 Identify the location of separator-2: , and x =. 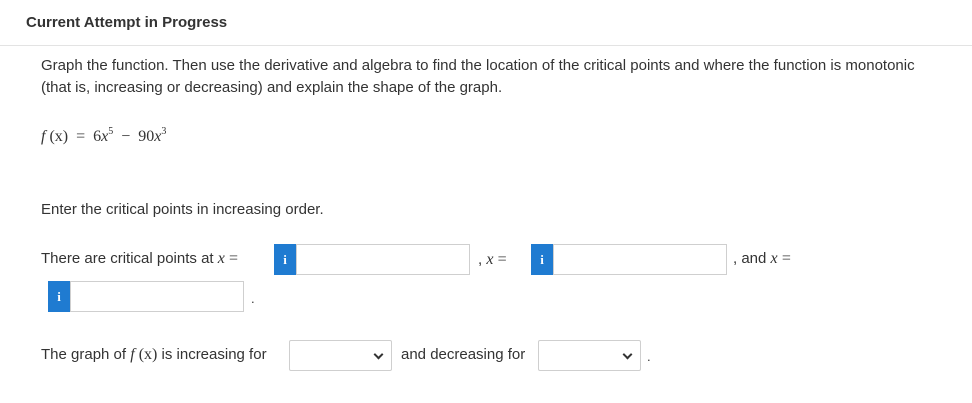
(762, 259).